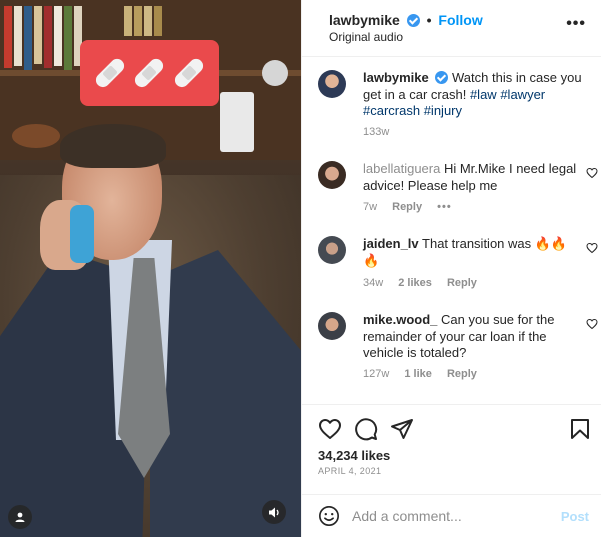  I want to click on comment-composer: Post, so click(451, 515).